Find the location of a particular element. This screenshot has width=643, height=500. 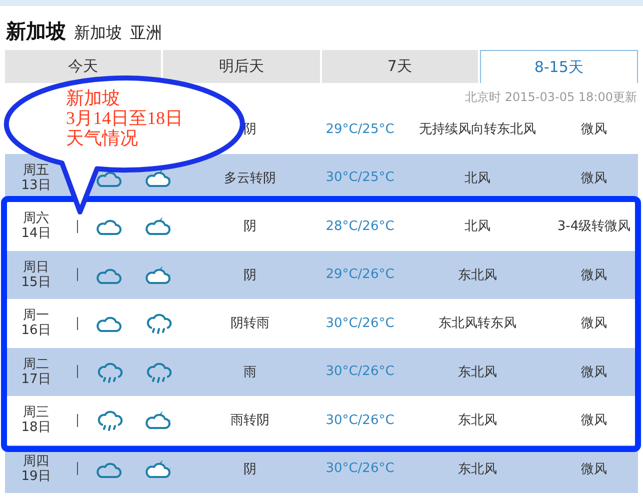

wind-force-text: 3-4级转微风 is located at coordinates (594, 226).